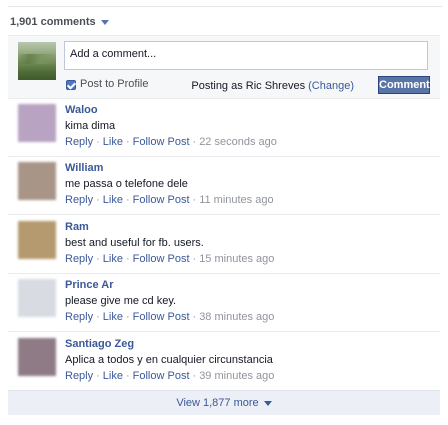 This screenshot has height=425, width=448. I want to click on commenter-name-link: Ram, so click(77, 227).